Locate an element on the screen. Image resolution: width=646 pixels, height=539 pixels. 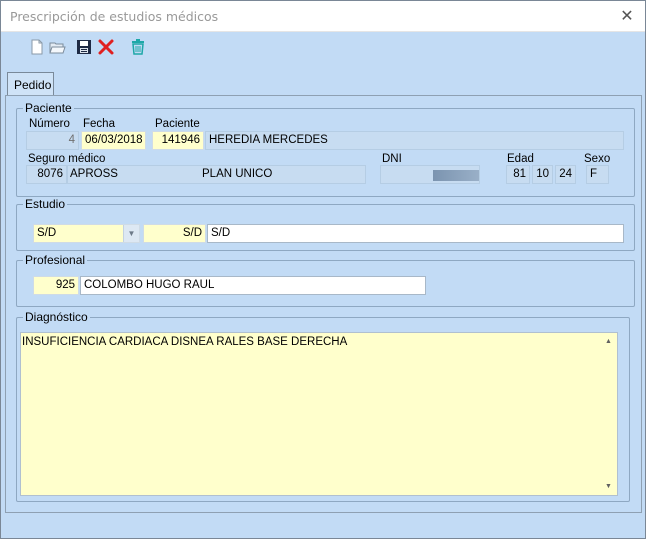
delete-button is located at coordinates (106, 47).